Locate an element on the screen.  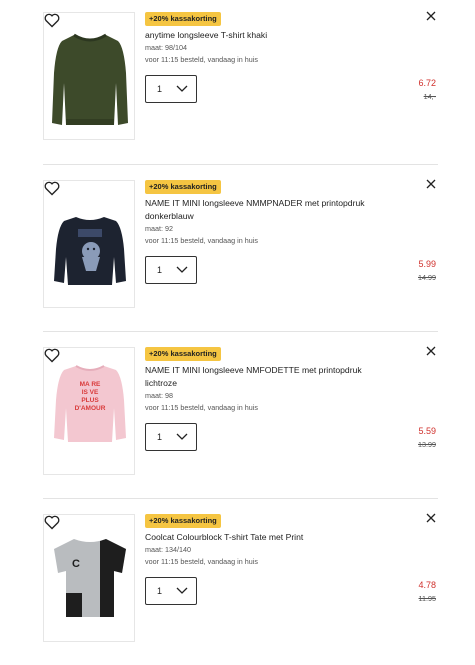
product-image-pink-longsleeve: MA RE IS VE PLUS D'AMOUR is located at coordinates (89, 411).